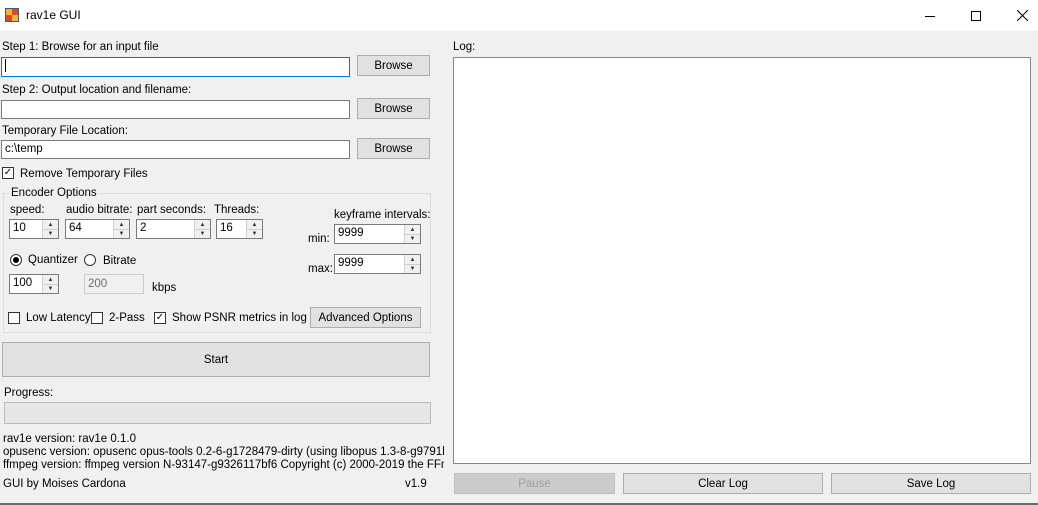 Image resolution: width=1038 pixels, height=505 pixels. Describe the element at coordinates (97, 229) in the screenshot. I see `audio-bitrate-spinner: 64 ▲ ▼` at that location.